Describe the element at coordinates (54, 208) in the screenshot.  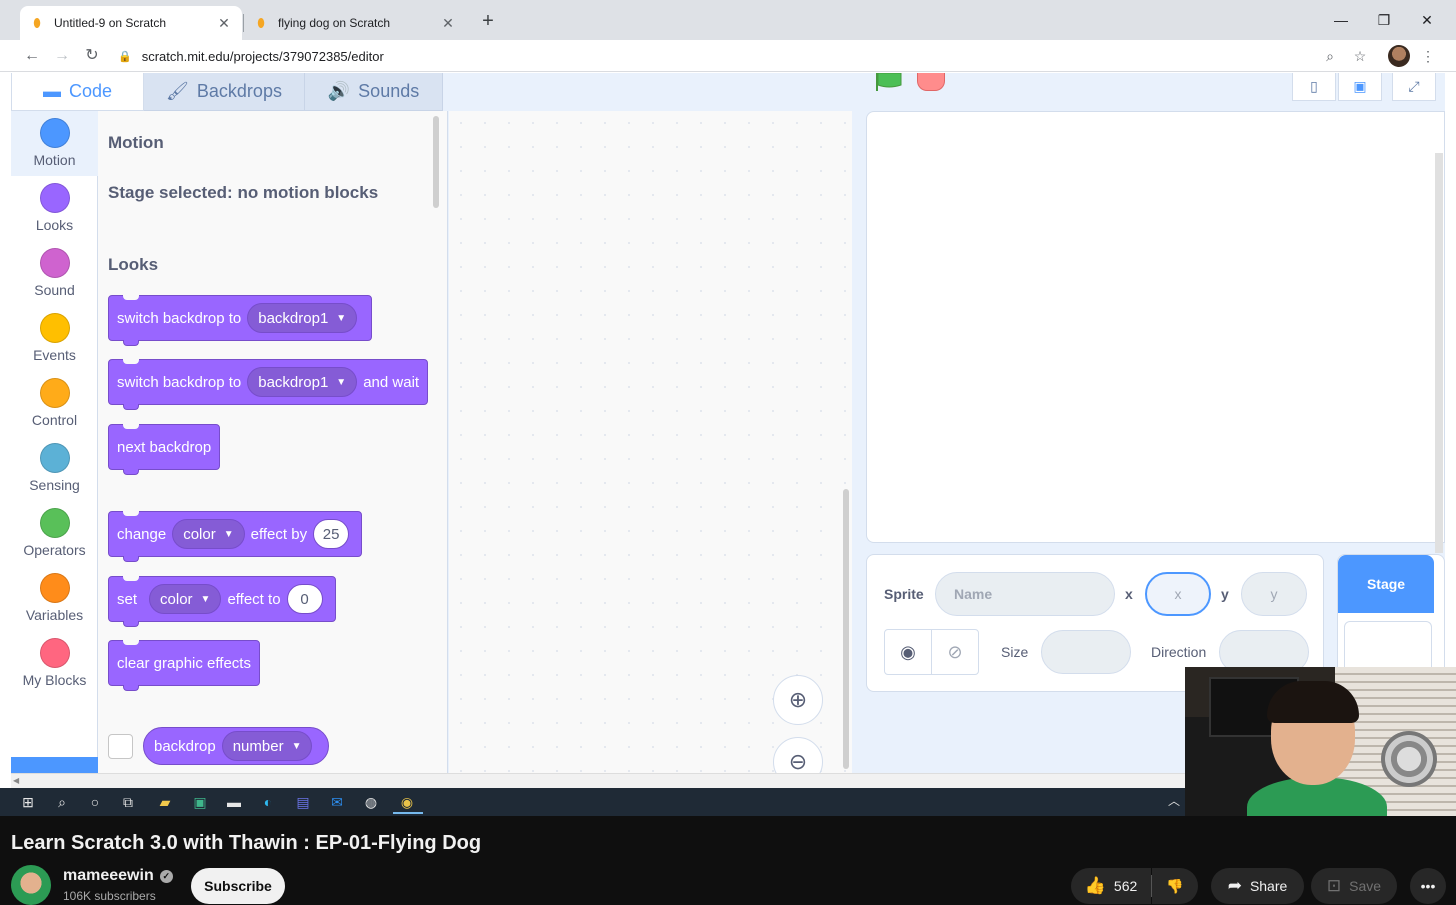
I see `category-looks: Looks` at that location.